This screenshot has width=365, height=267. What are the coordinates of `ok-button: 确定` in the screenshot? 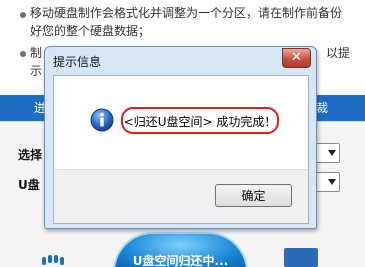 It's located at (253, 195).